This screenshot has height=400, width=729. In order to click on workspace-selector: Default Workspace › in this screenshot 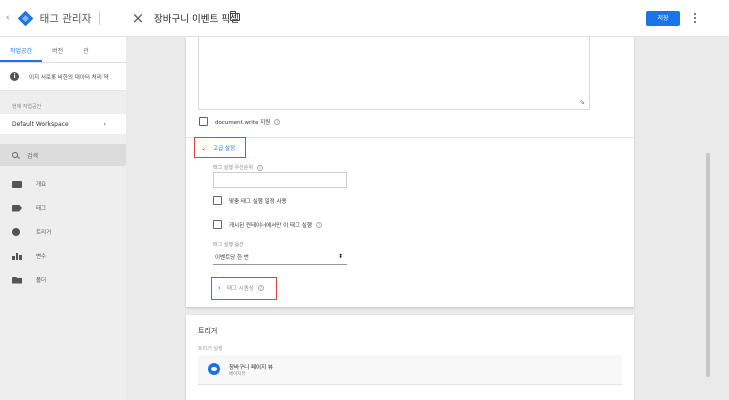, I will do `click(63, 124)`.